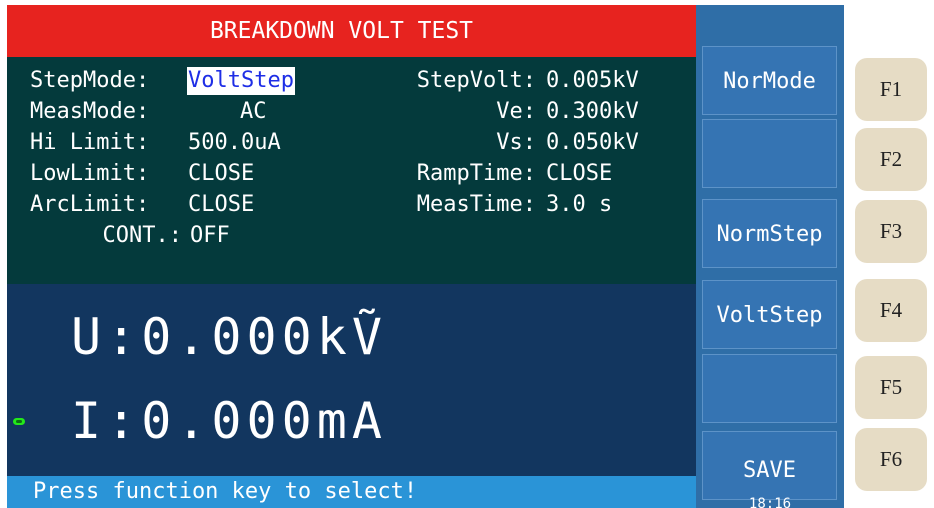  Describe the element at coordinates (579, 174) in the screenshot. I see `ramp-time-value: CLOSE` at that location.